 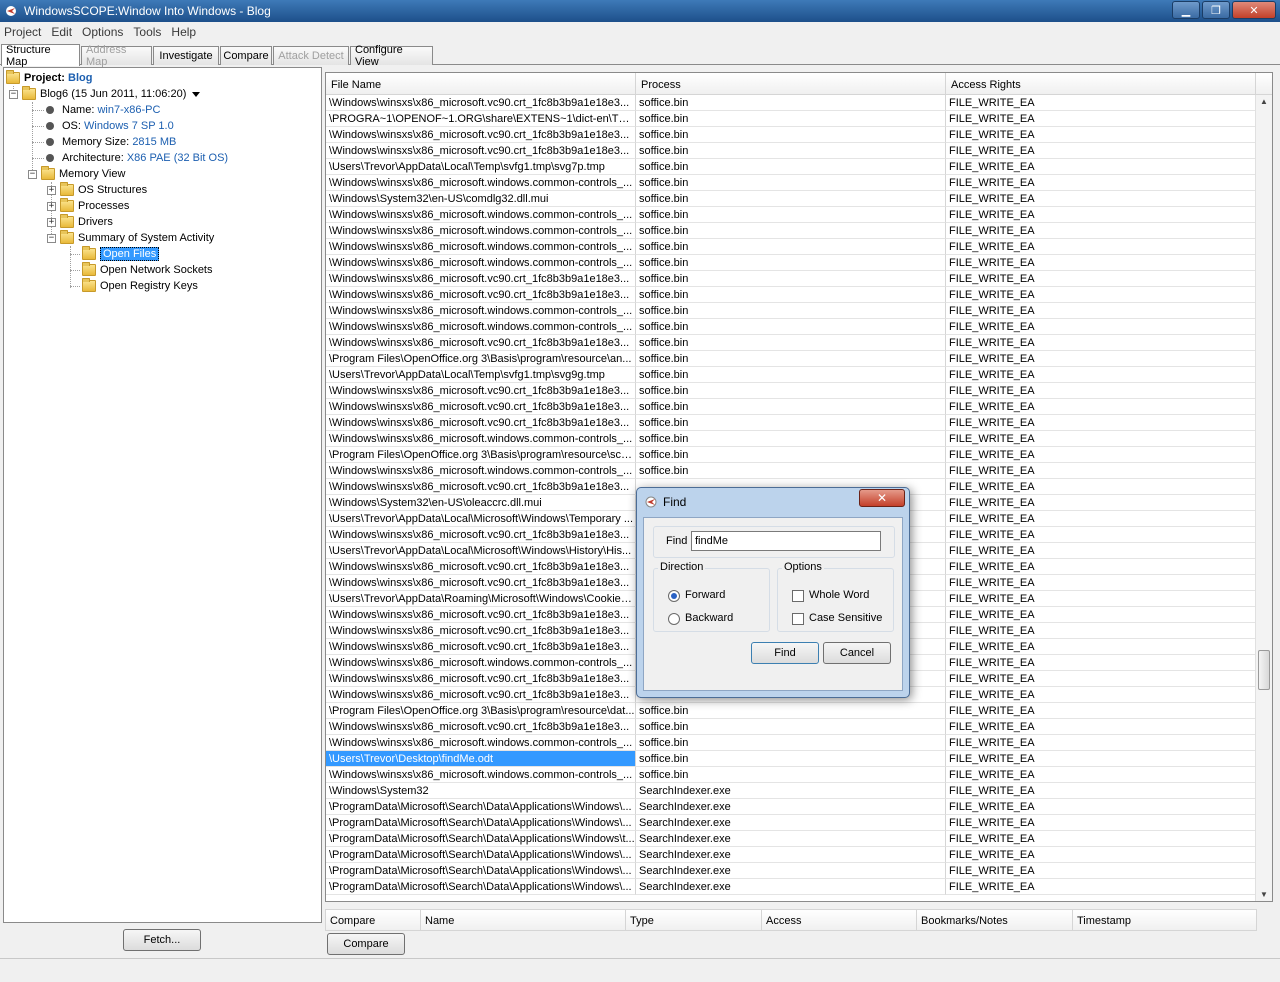 I want to click on dropdown-arrow-icon, so click(x=196, y=94).